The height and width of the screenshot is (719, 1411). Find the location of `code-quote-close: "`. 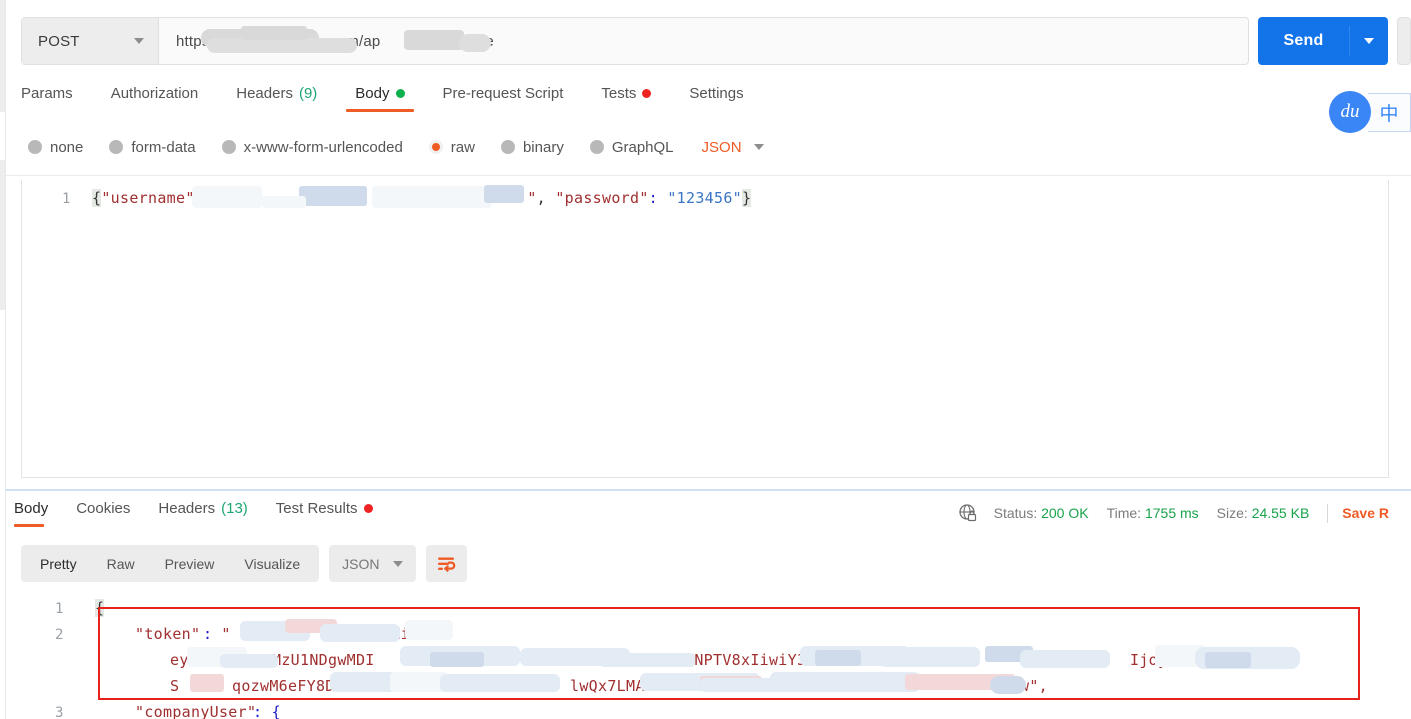

code-quote-close: " is located at coordinates (532, 198).